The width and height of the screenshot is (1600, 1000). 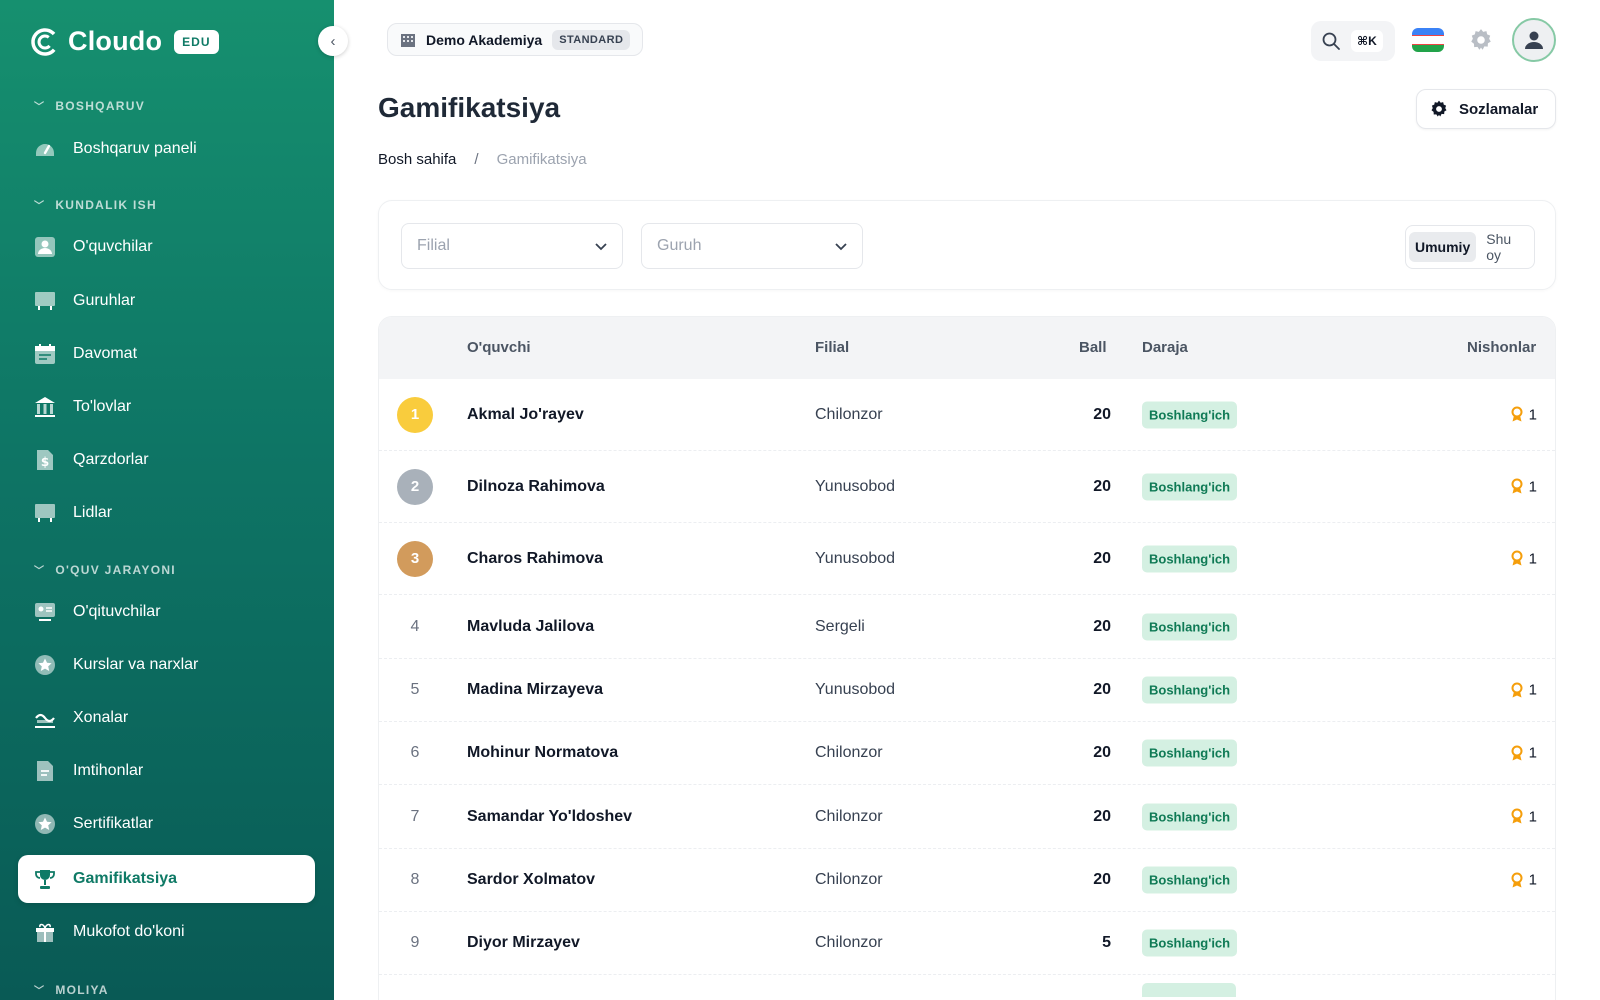 What do you see at coordinates (415, 752) in the screenshot?
I see `rank-number: 6` at bounding box center [415, 752].